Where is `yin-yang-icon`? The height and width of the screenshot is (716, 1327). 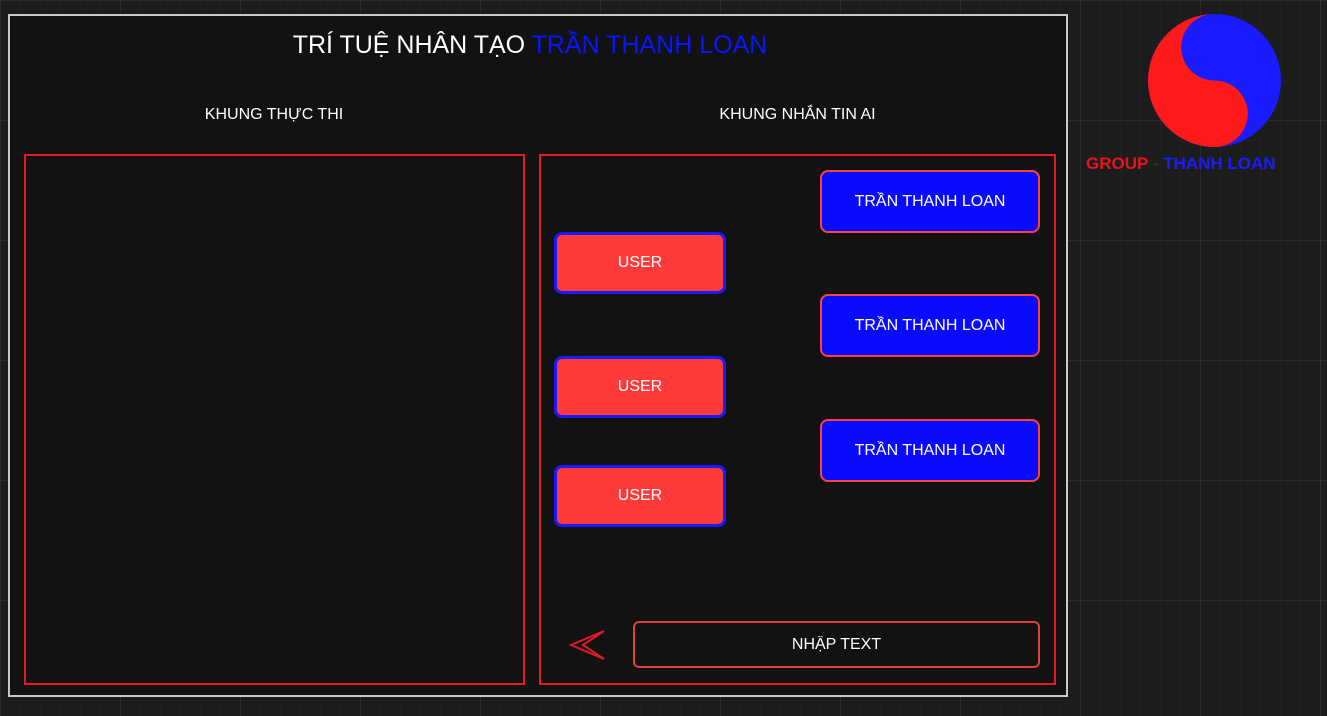 yin-yang-icon is located at coordinates (1214, 80).